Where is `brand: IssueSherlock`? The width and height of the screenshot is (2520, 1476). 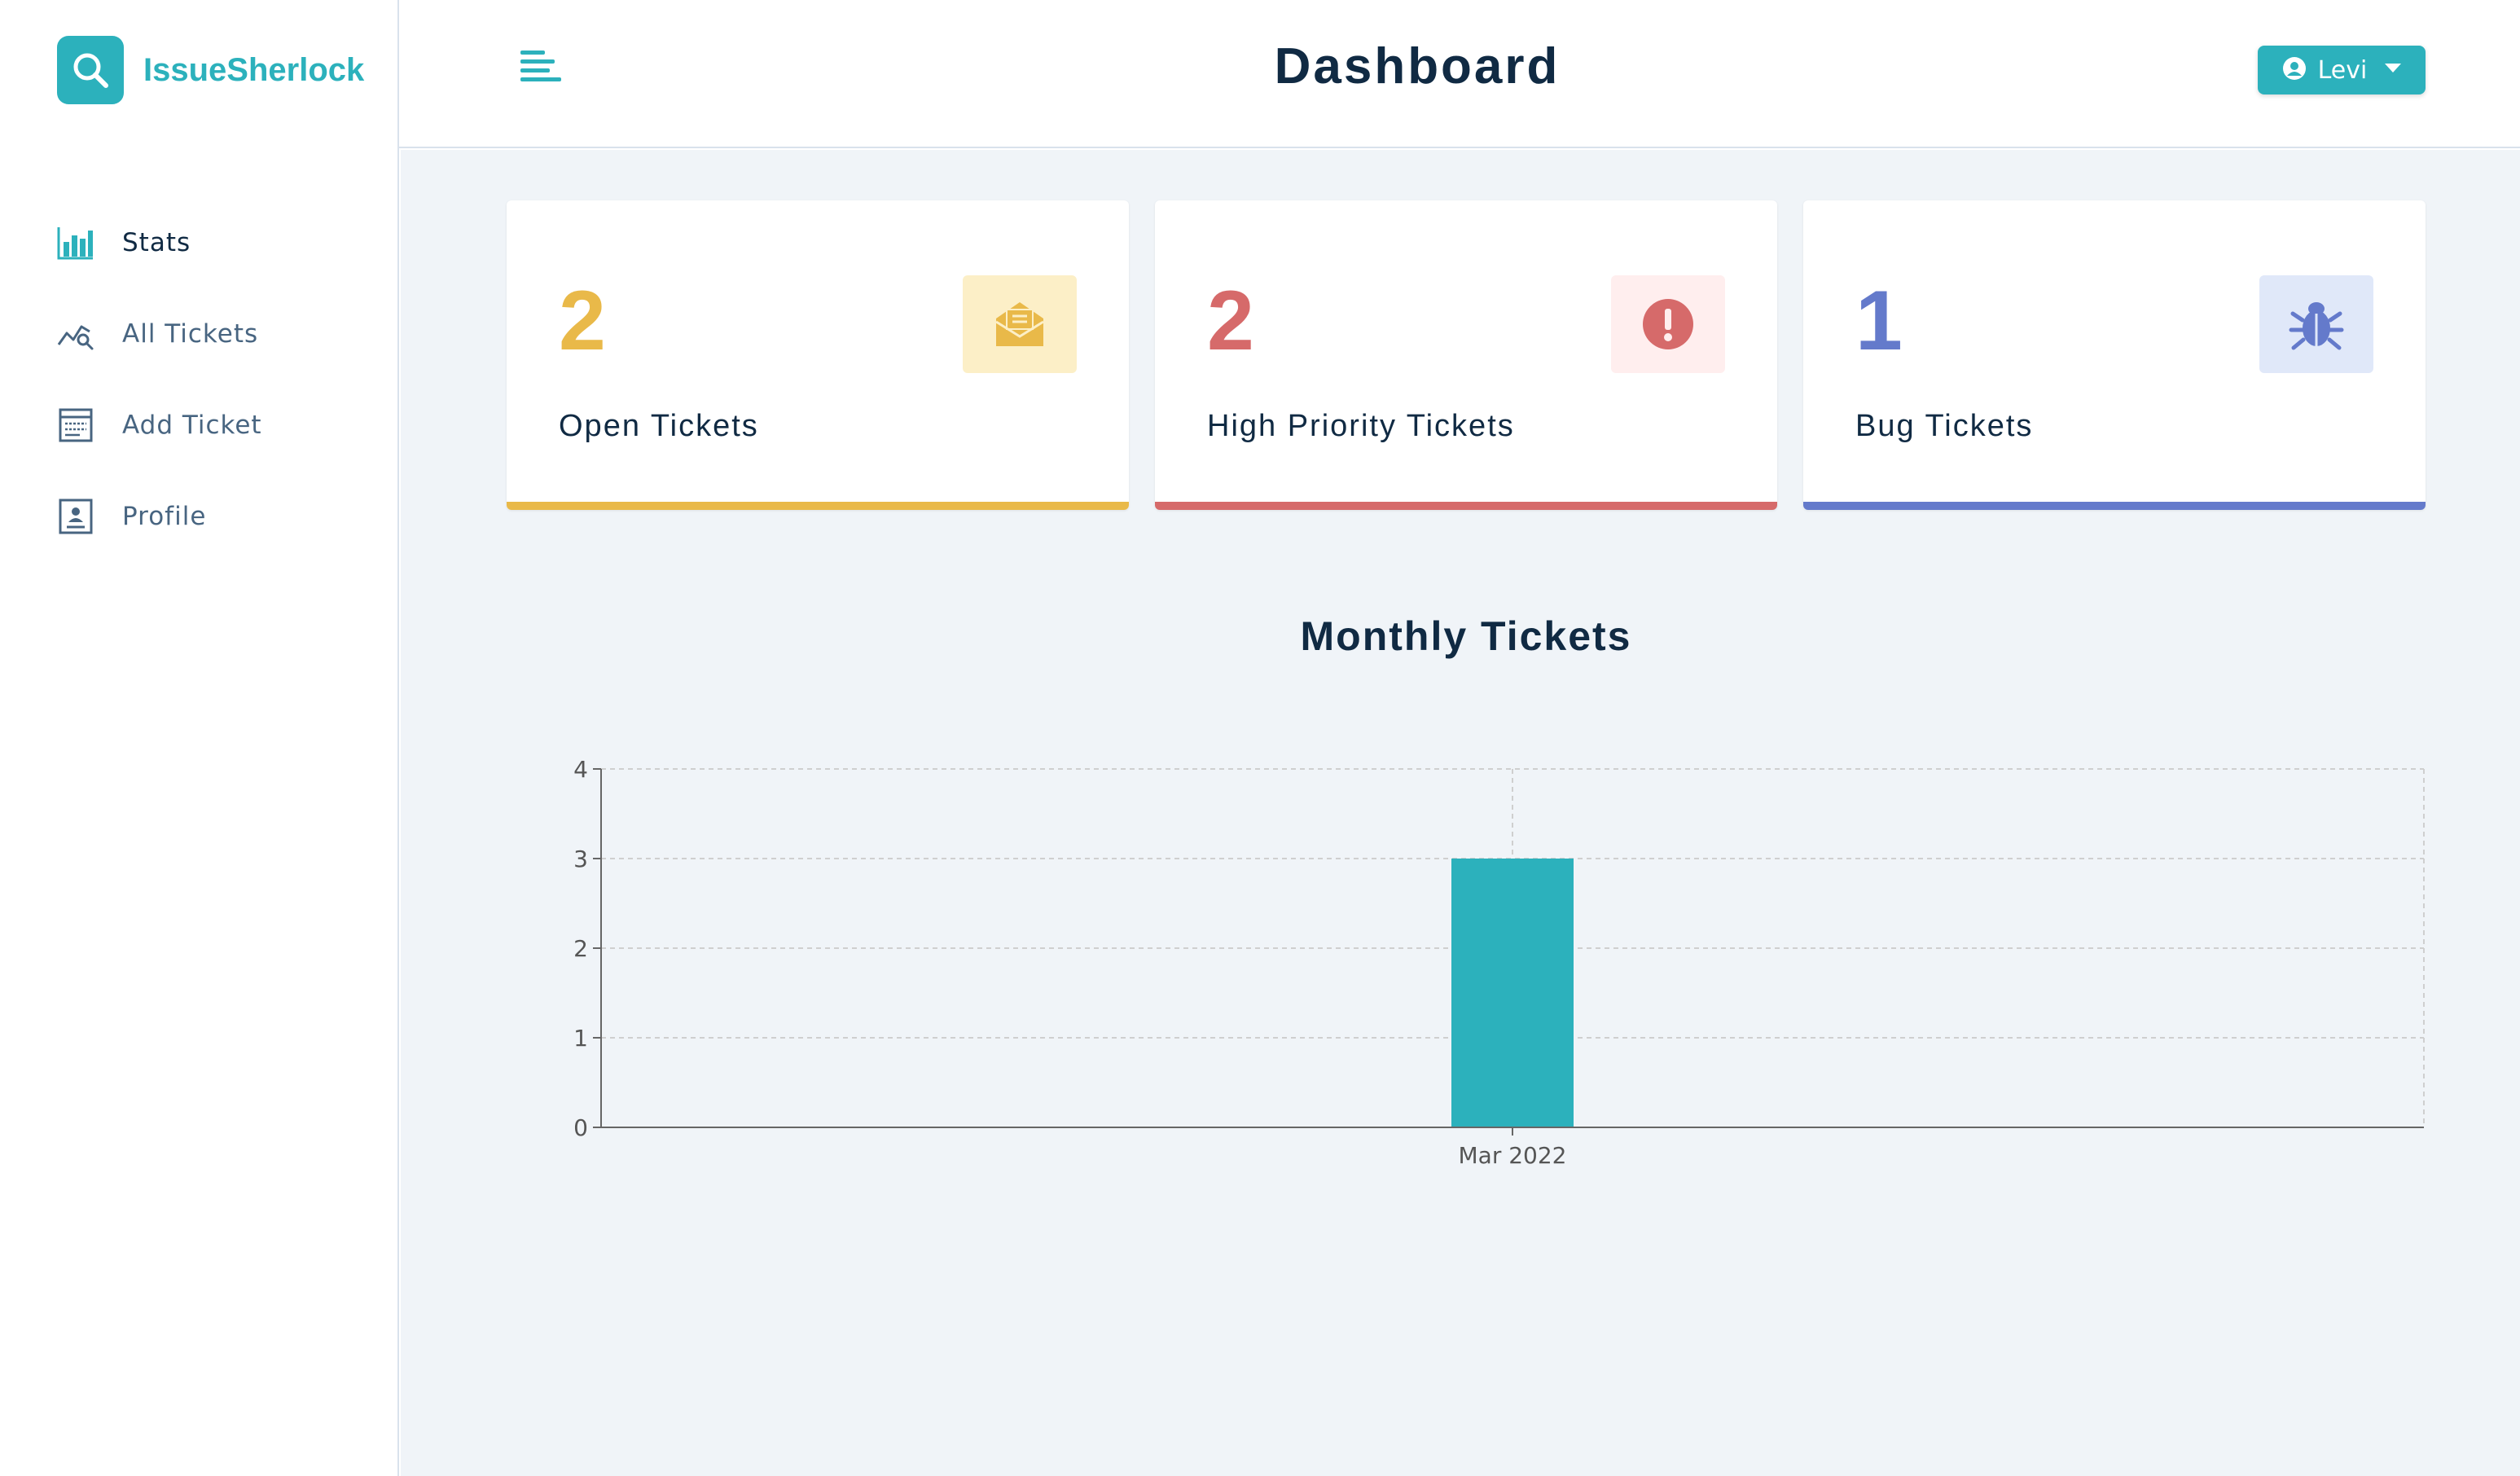
brand: IssueSherlock is located at coordinates (211, 70).